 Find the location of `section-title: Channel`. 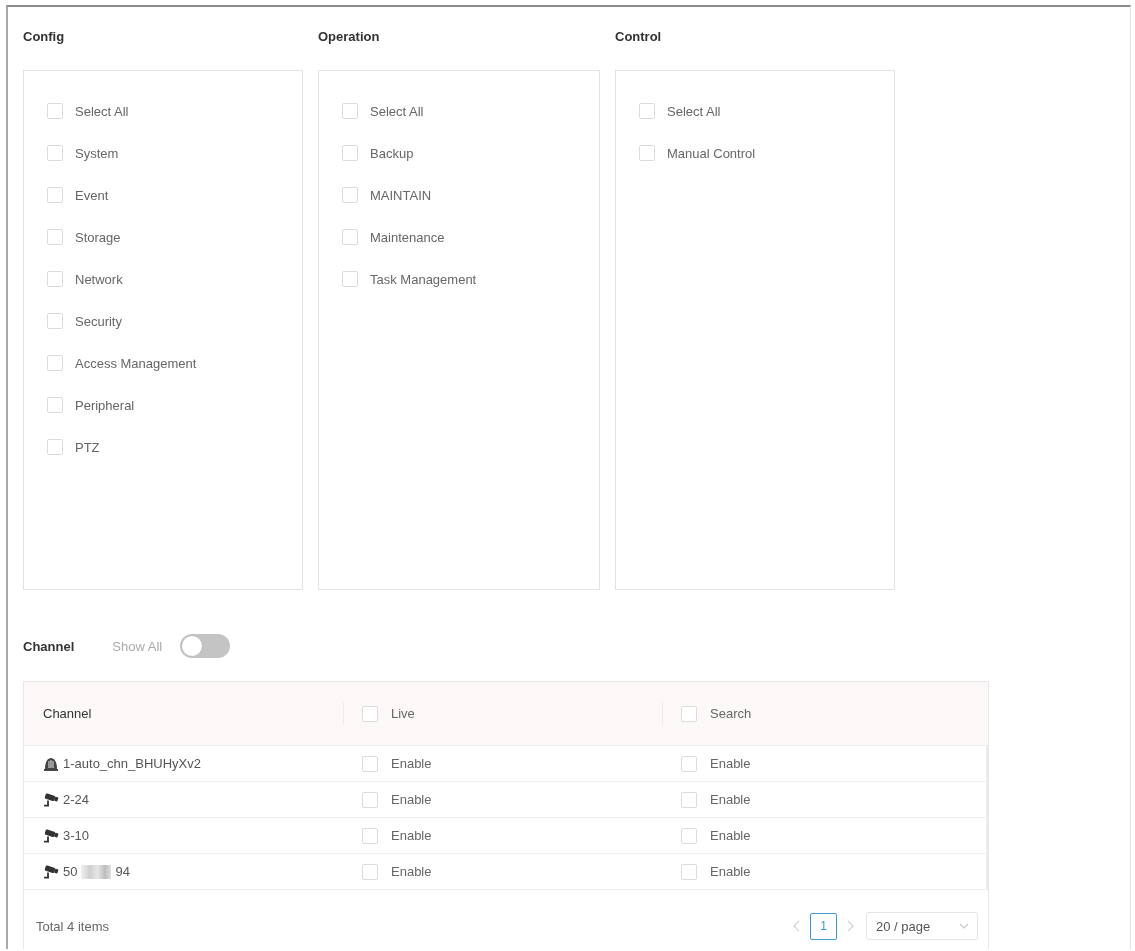

section-title: Channel is located at coordinates (49, 646).